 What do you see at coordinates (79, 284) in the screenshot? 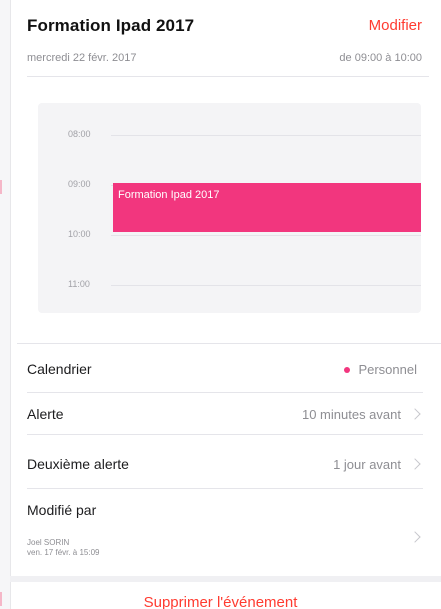
I see `hour-label: 11:00` at bounding box center [79, 284].